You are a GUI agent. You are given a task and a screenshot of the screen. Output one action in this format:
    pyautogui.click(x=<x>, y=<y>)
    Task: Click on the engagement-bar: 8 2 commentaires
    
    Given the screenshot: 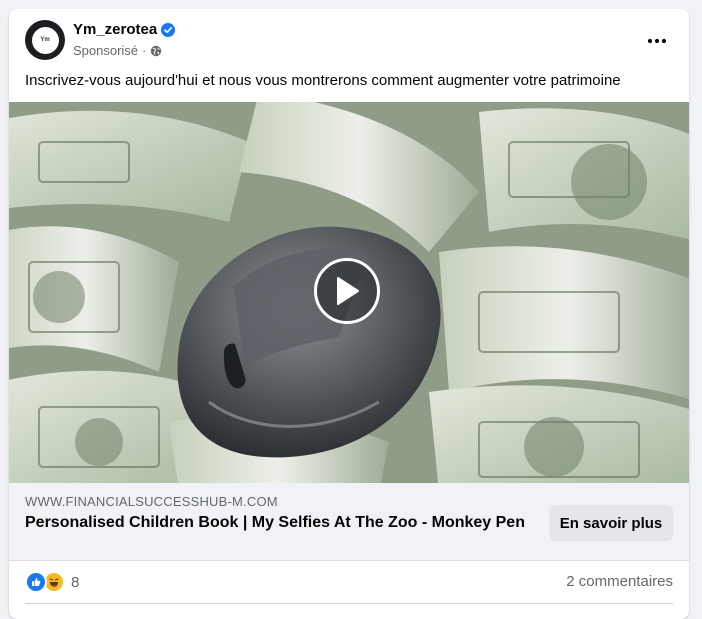 What is the action you would take?
    pyautogui.click(x=349, y=582)
    